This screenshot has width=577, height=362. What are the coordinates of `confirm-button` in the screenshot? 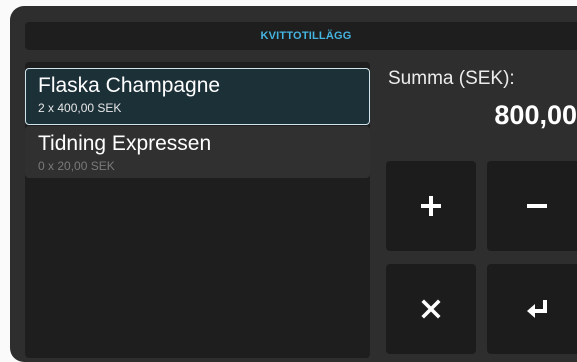 It's located at (532, 309).